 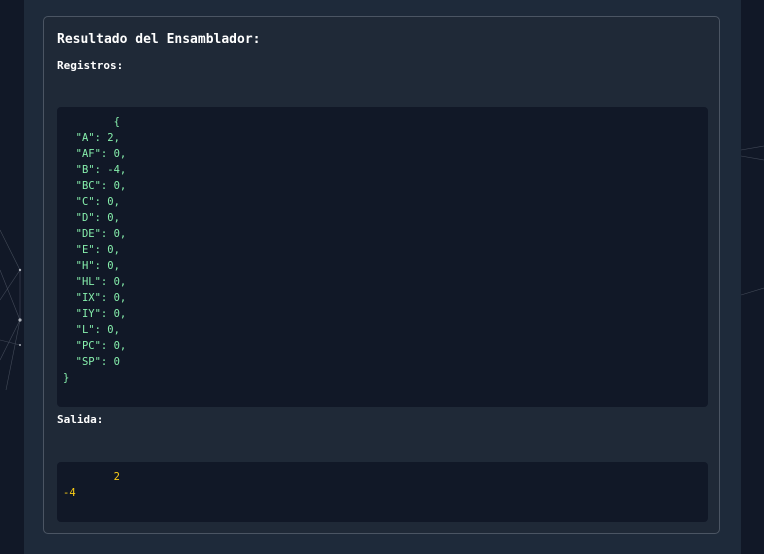 What do you see at coordinates (90, 65) in the screenshot?
I see `registers-label: Registros:` at bounding box center [90, 65].